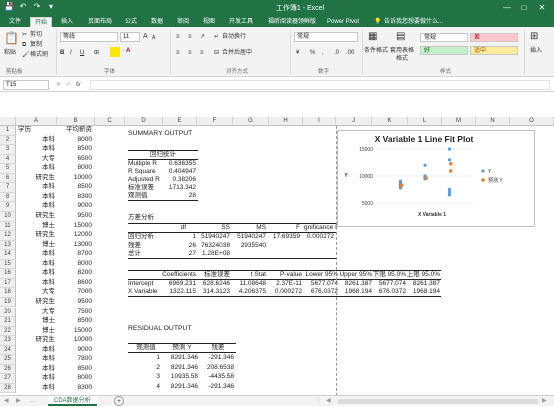 The image size is (554, 407). What do you see at coordinates (75, 283) in the screenshot?
I see `cell: 8600` at bounding box center [75, 283].